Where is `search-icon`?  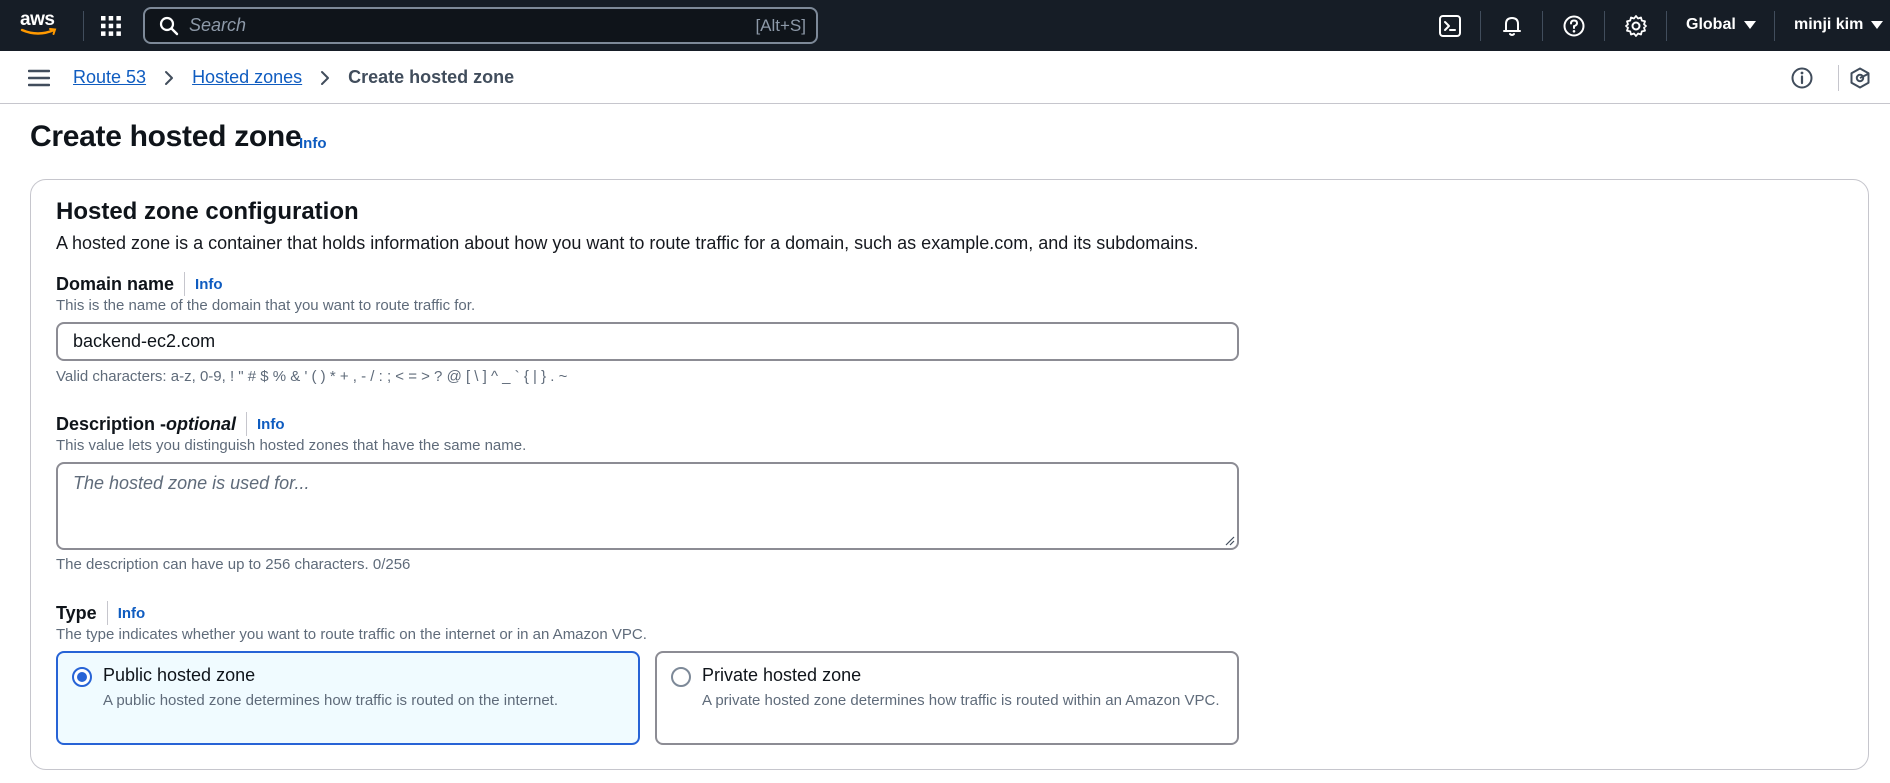 search-icon is located at coordinates (169, 25).